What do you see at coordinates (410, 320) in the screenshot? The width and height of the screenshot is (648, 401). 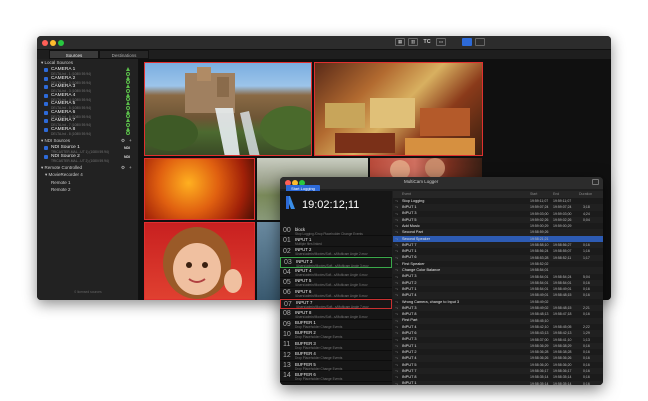 I see `event-name: First Part` at bounding box center [410, 320].